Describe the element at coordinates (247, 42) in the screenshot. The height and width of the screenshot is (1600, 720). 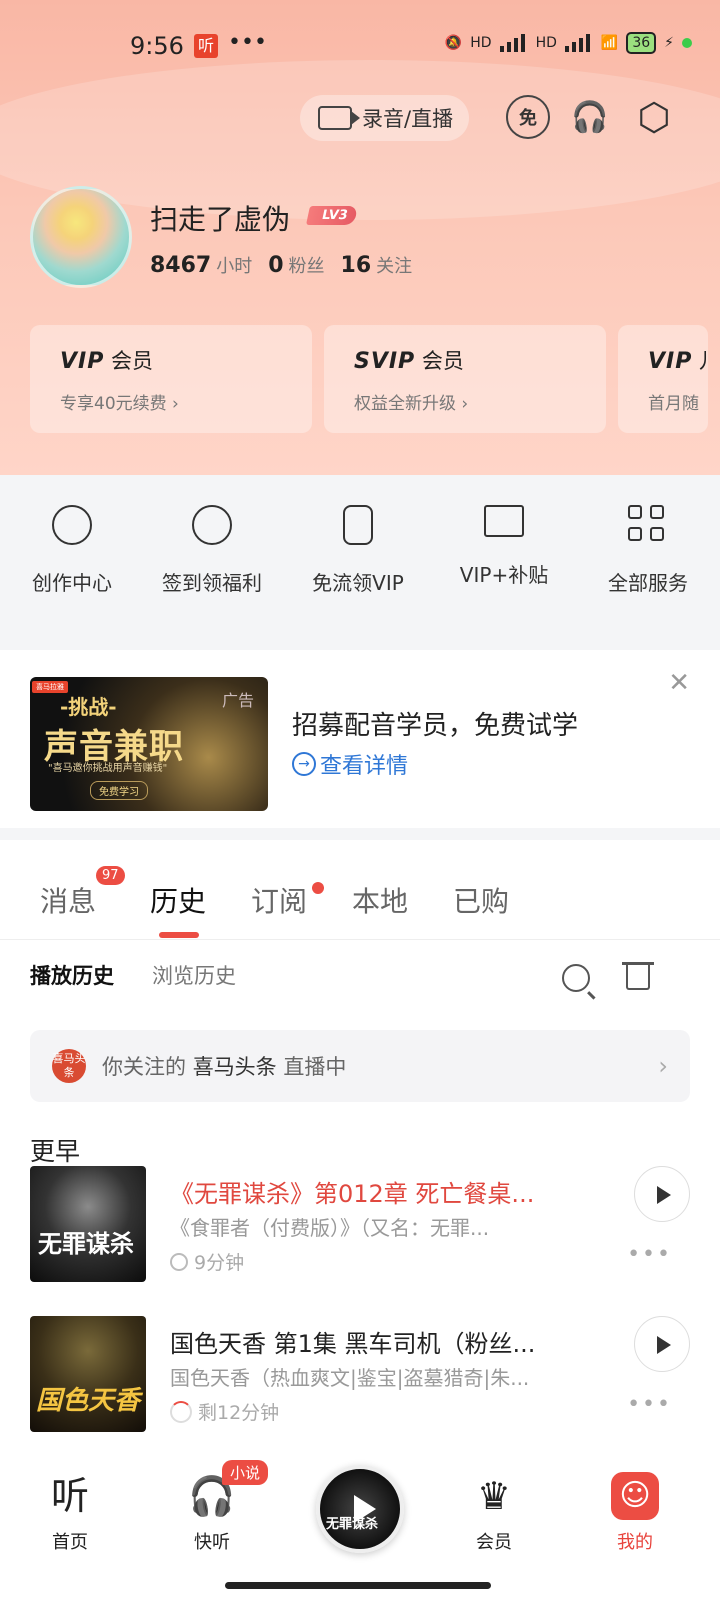
I see `more-notifications-icon: •••` at that location.